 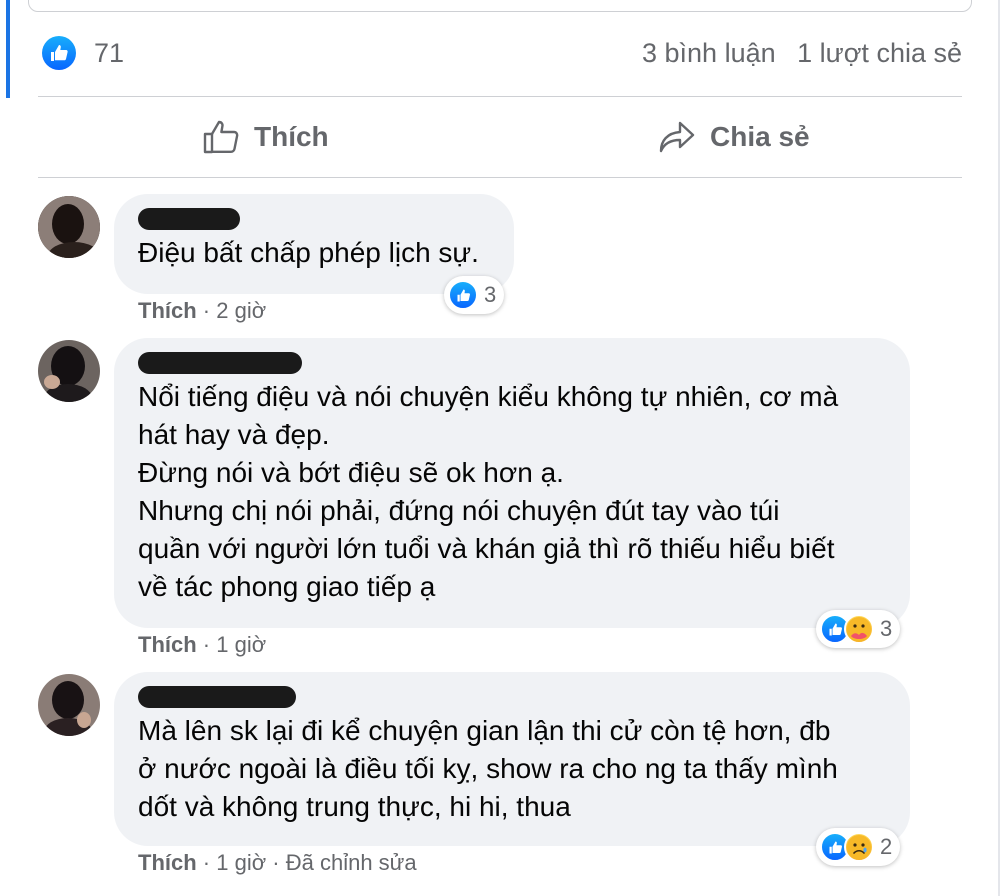 I want to click on edited-label: Đã chỉnh sửa, so click(x=351, y=862).